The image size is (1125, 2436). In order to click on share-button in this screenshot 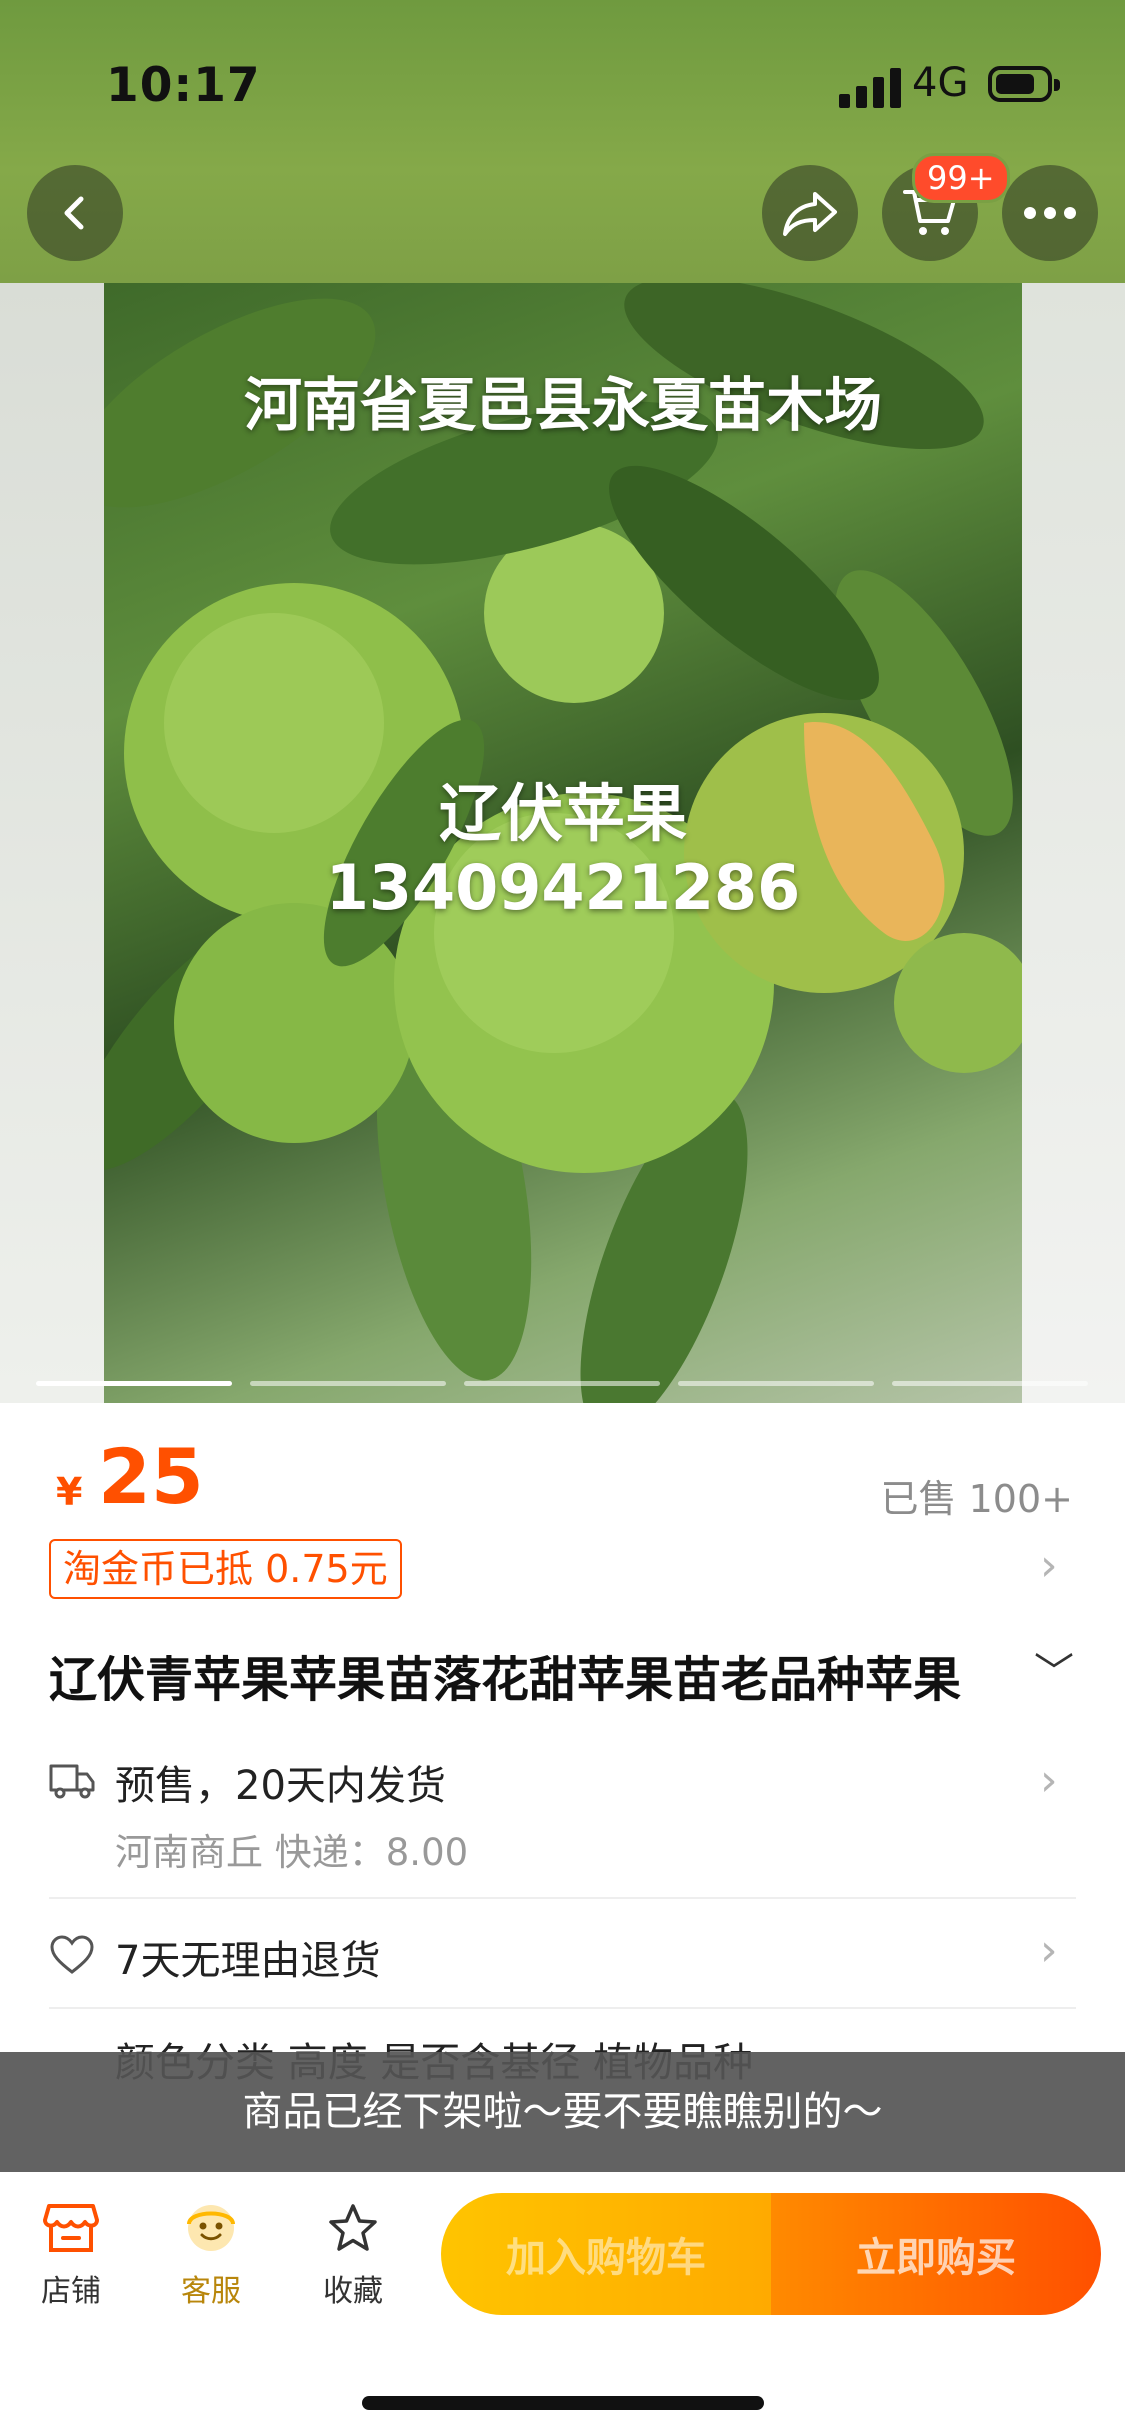, I will do `click(810, 213)`.